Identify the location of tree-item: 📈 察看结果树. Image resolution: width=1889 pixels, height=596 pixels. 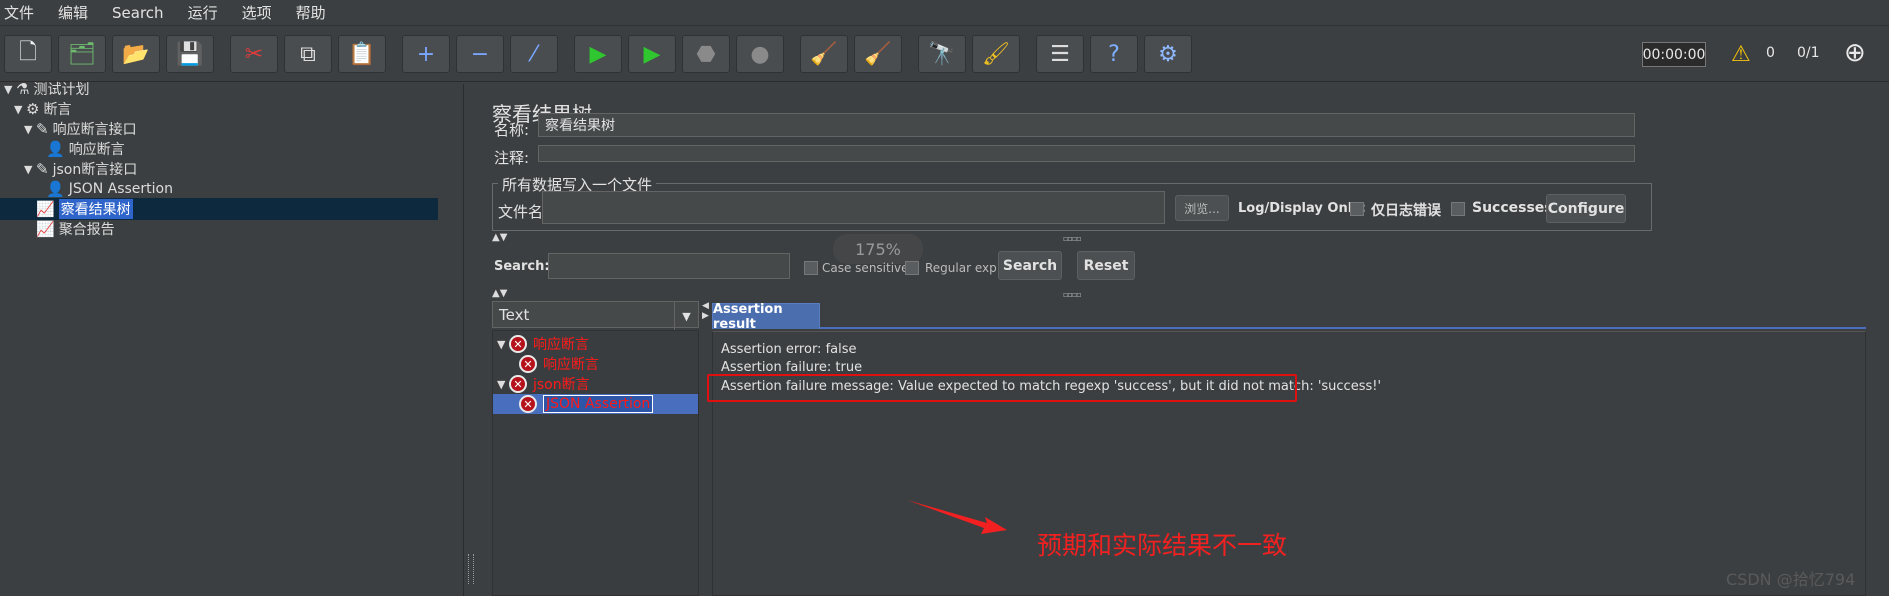
(219, 209).